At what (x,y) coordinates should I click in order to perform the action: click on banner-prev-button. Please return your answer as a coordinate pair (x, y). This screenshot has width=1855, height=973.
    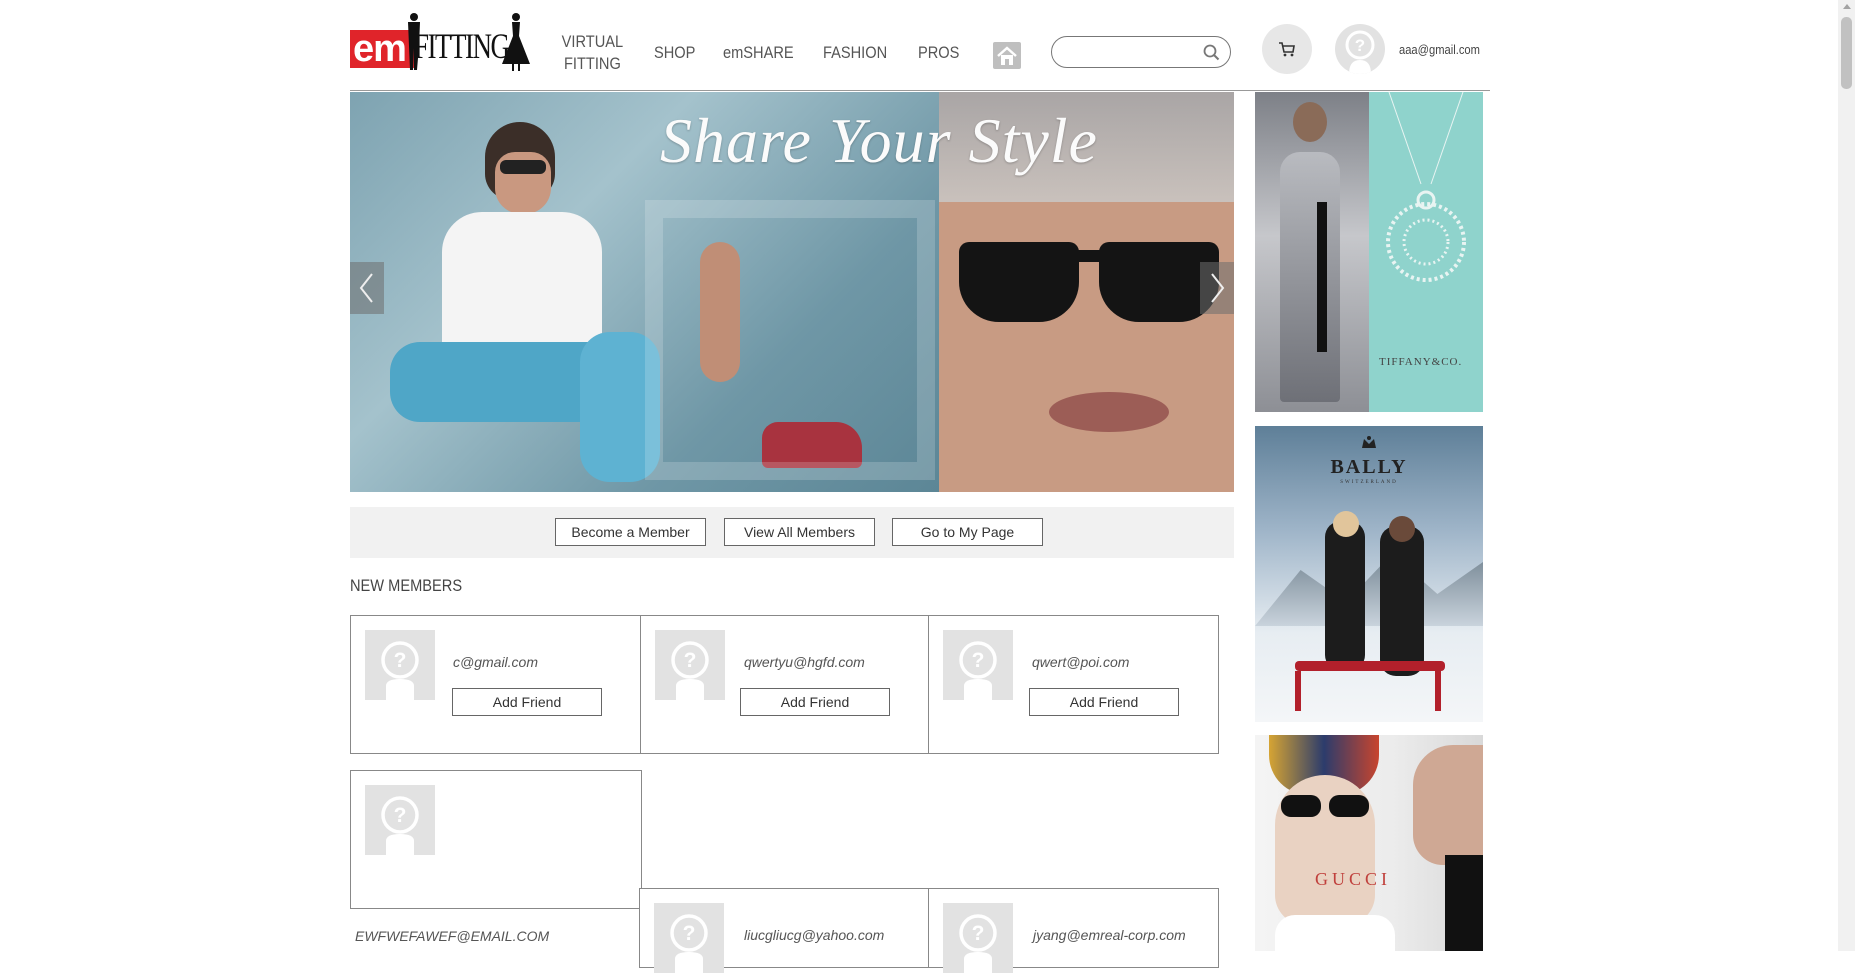
    Looking at the image, I should click on (367, 288).